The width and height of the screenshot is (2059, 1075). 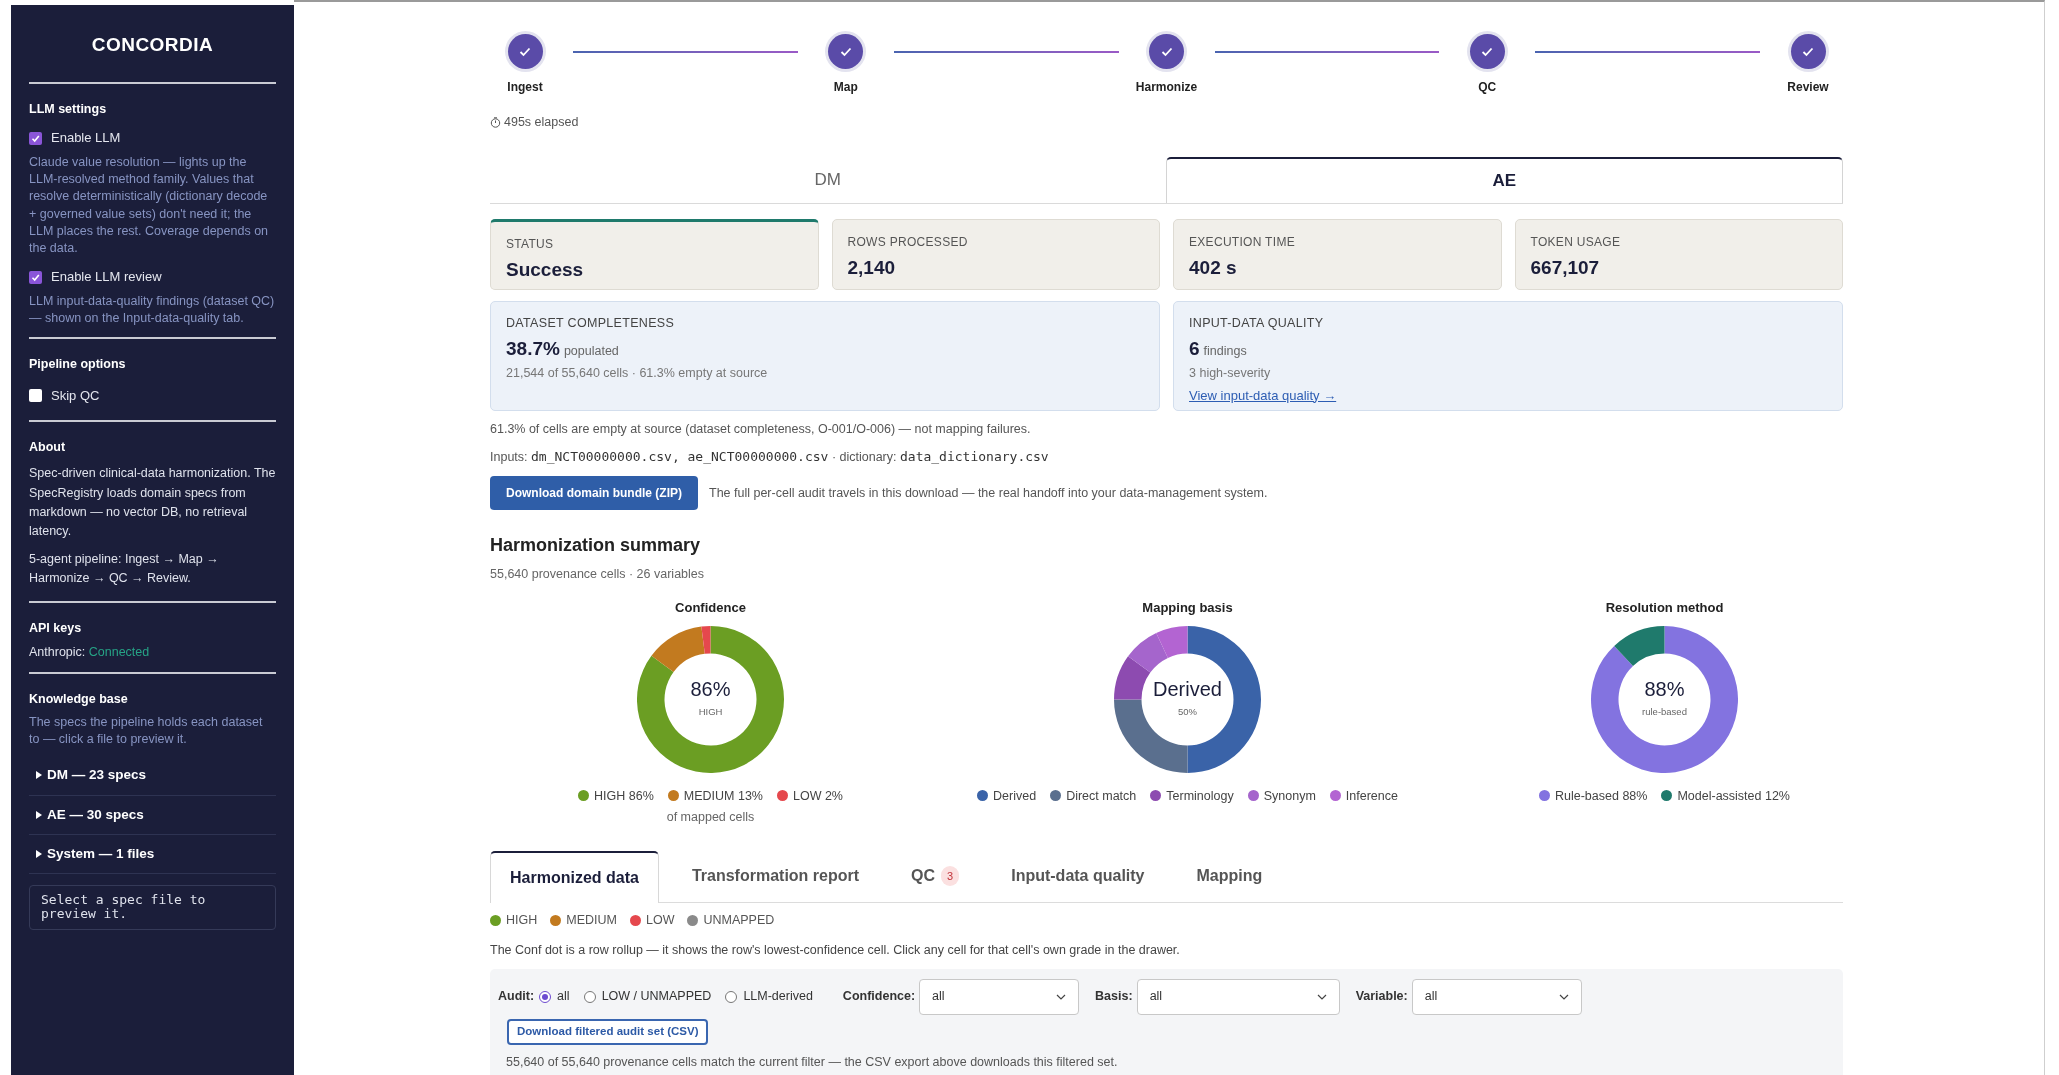 What do you see at coordinates (152, 309) in the screenshot?
I see `setting-description: LLM input-data-quality findings (dataset QC) — shown on the Input-data-quality tab.` at bounding box center [152, 309].